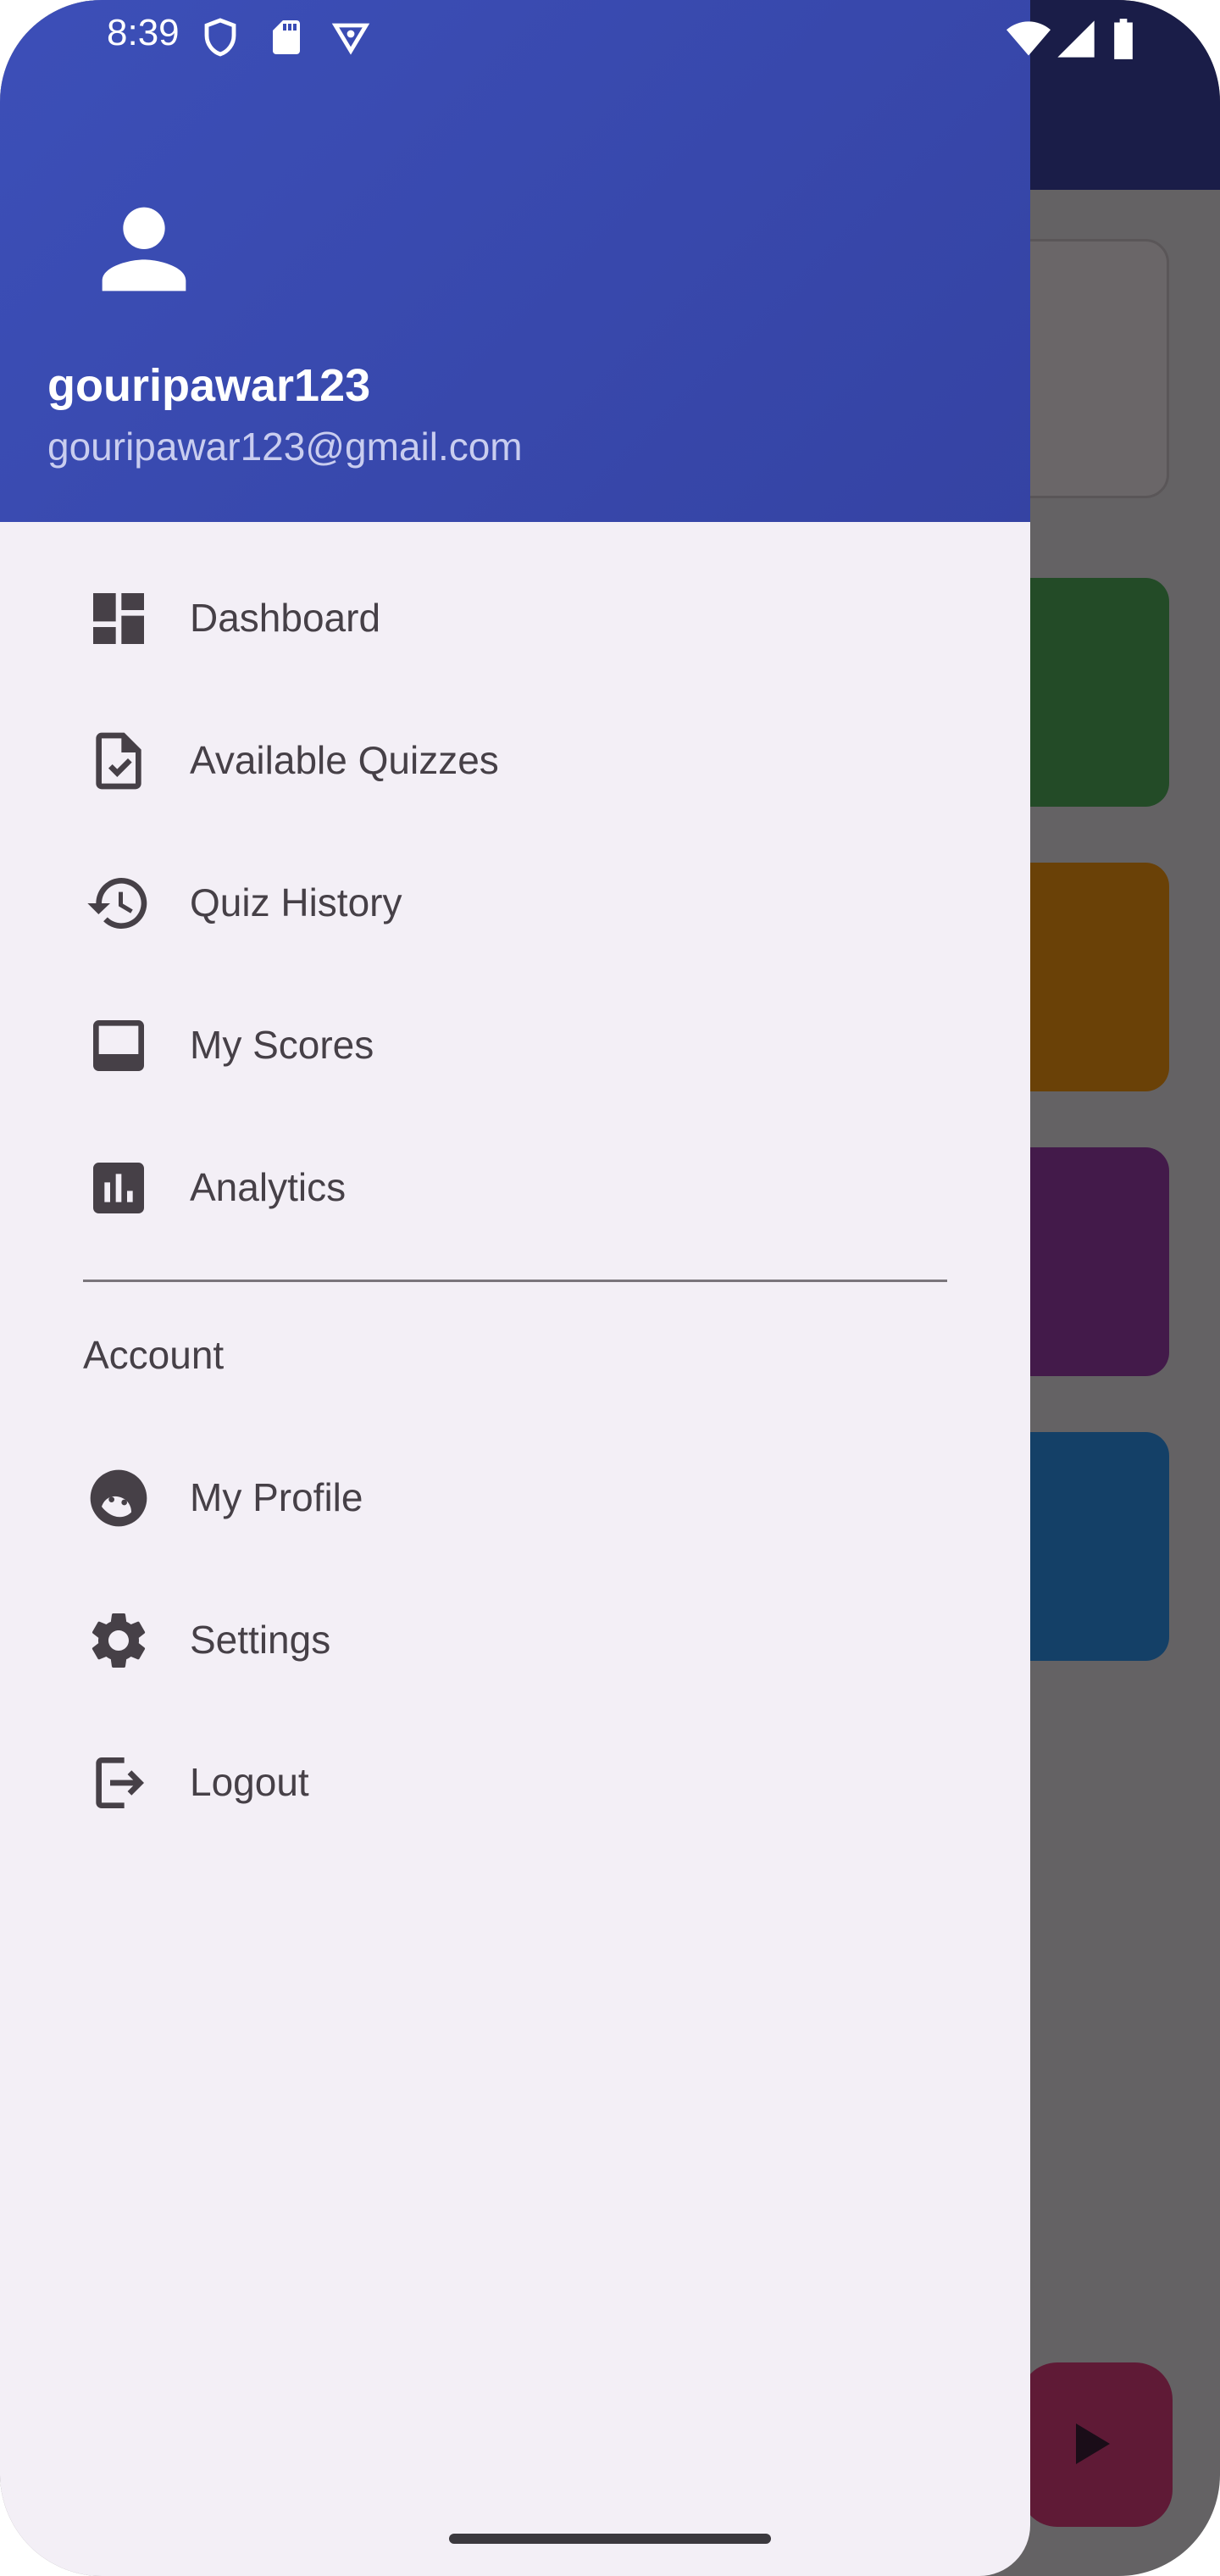 The height and width of the screenshot is (2576, 1220). I want to click on scores-icon, so click(118, 1045).